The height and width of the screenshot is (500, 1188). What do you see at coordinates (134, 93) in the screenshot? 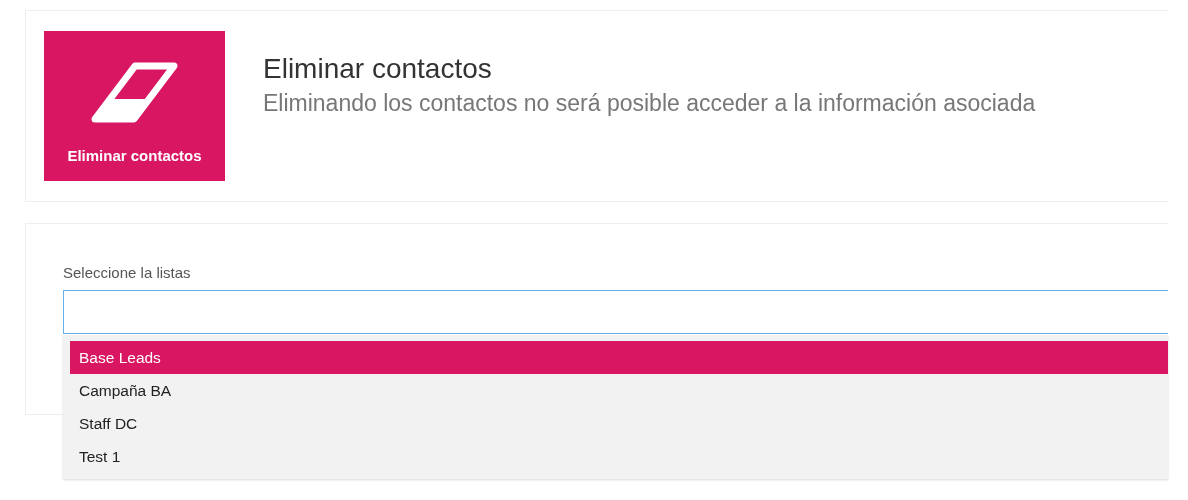
I see `eraser-icon` at bounding box center [134, 93].